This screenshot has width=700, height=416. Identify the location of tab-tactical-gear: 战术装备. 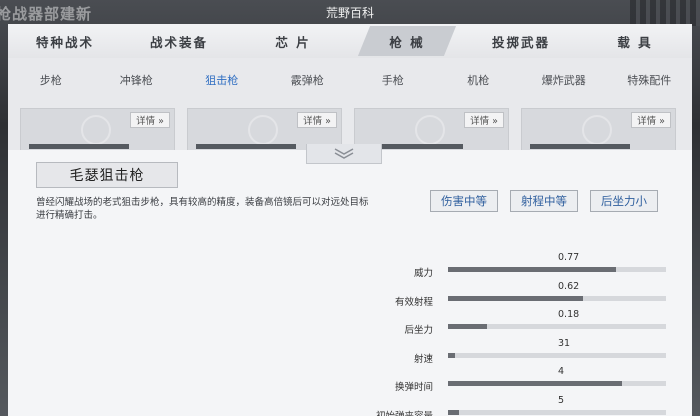
(179, 41).